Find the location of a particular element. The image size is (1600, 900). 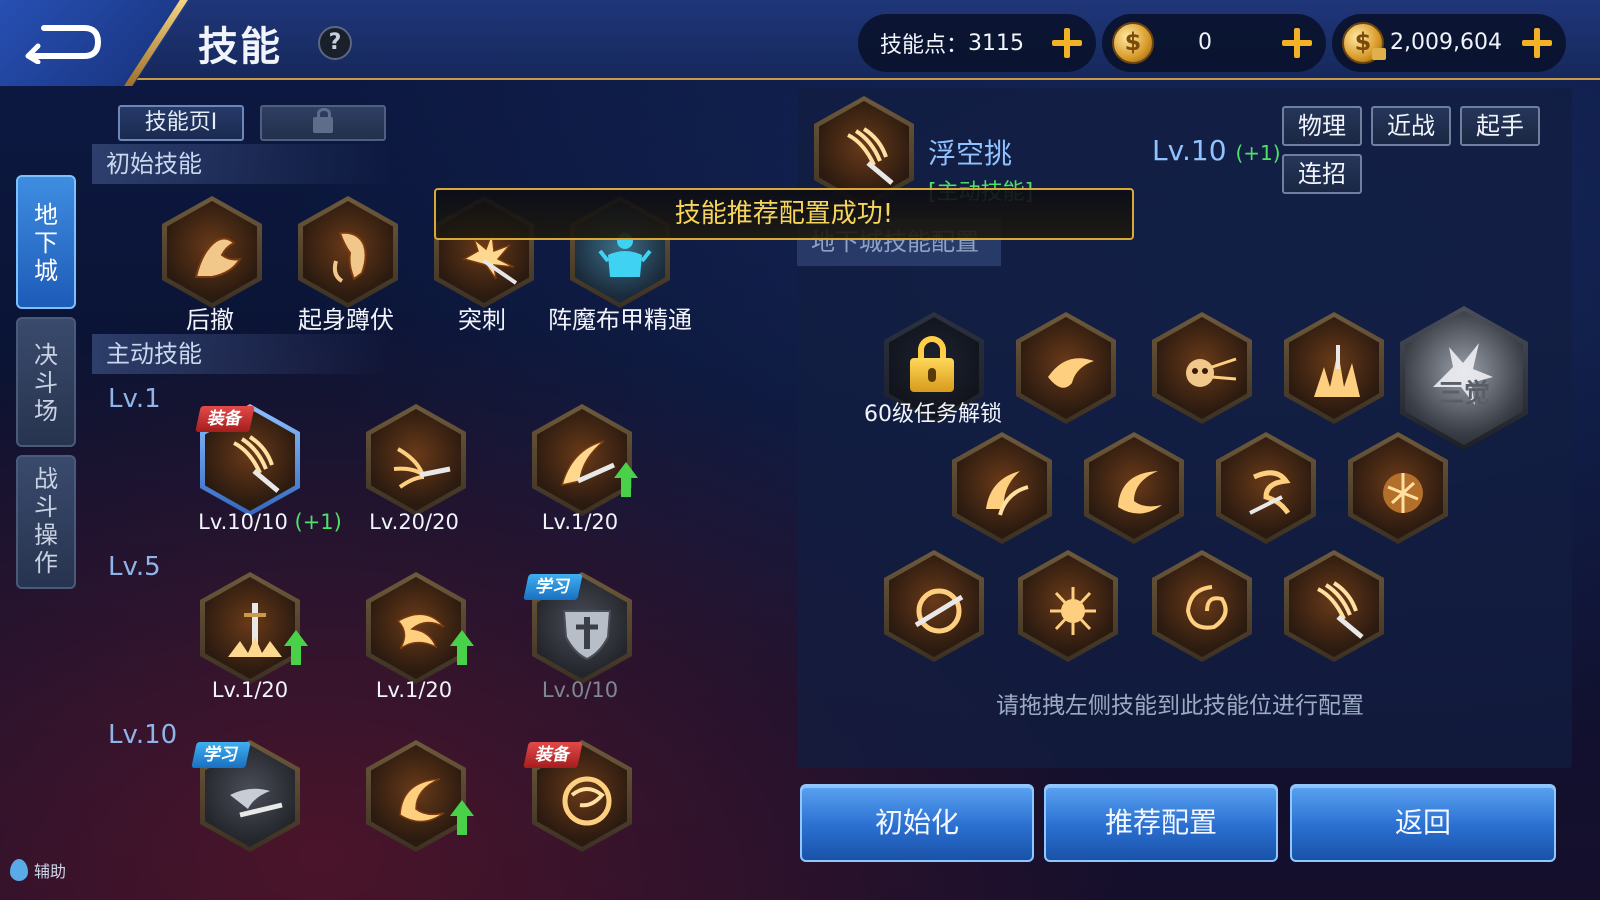

return-button: 返回 is located at coordinates (1423, 823).